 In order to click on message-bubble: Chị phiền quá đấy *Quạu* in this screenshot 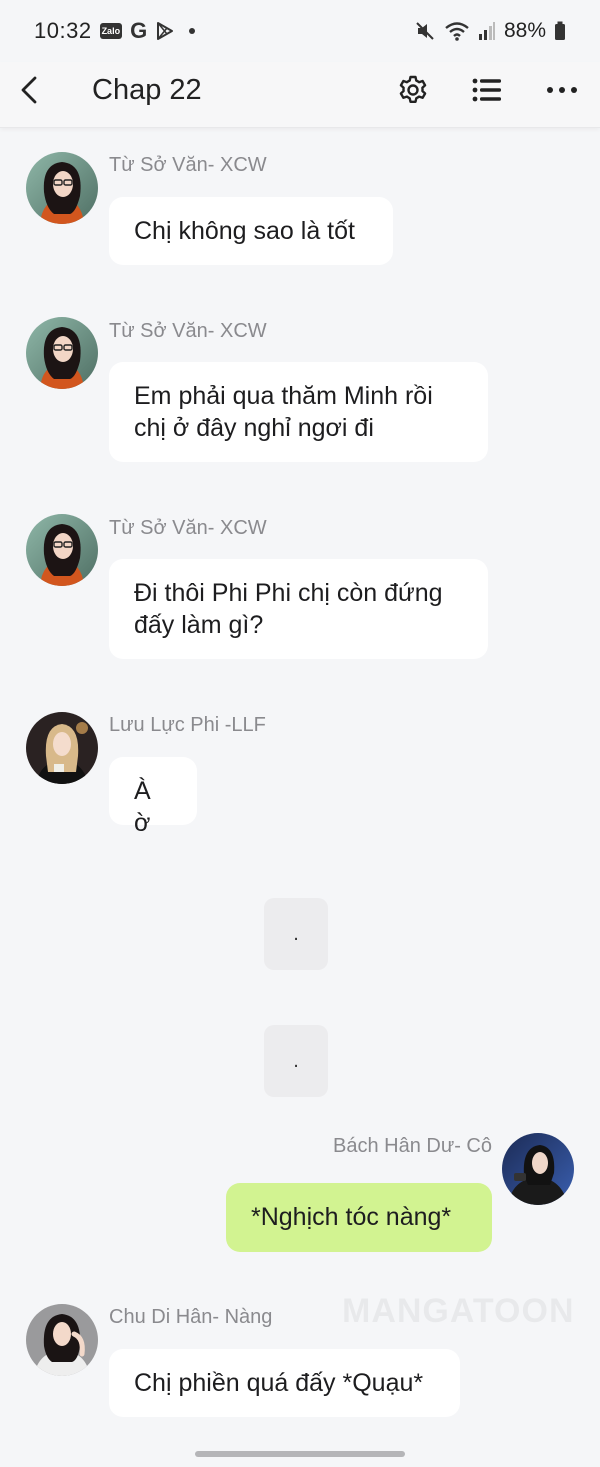, I will do `click(284, 1383)`.